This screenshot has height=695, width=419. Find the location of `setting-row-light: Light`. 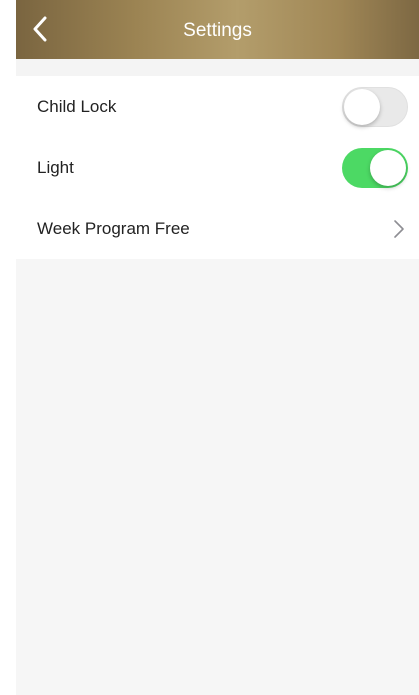

setting-row-light: Light is located at coordinates (217, 167).